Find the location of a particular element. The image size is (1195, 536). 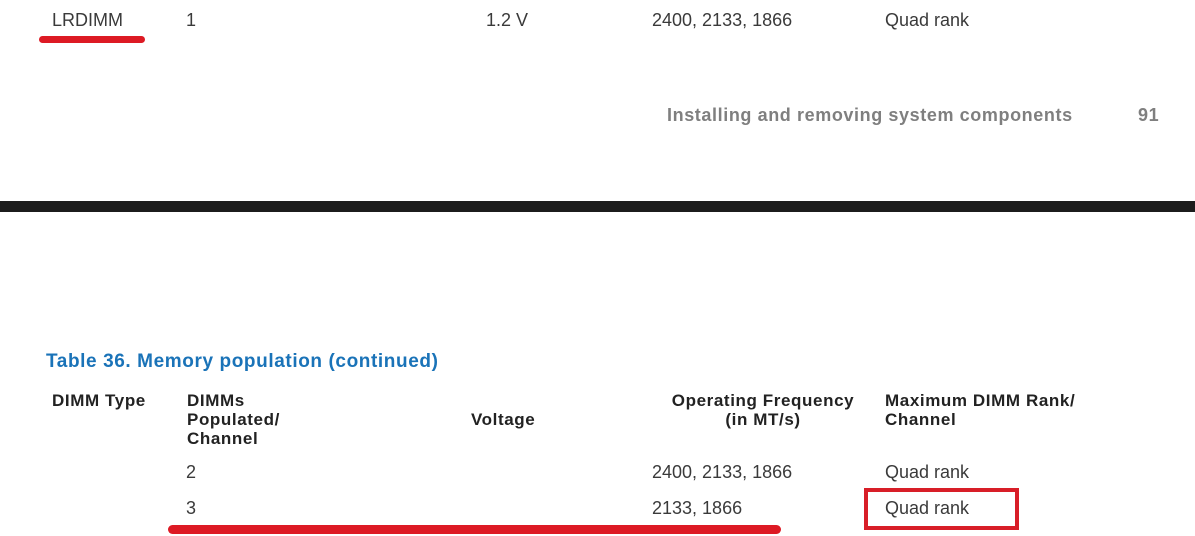

table-title: Table 36. Memory population (continued) is located at coordinates (242, 361).